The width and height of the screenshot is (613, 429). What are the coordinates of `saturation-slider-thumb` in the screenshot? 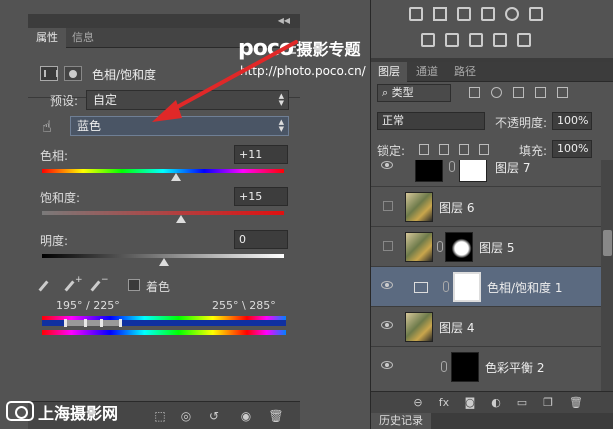 It's located at (181, 219).